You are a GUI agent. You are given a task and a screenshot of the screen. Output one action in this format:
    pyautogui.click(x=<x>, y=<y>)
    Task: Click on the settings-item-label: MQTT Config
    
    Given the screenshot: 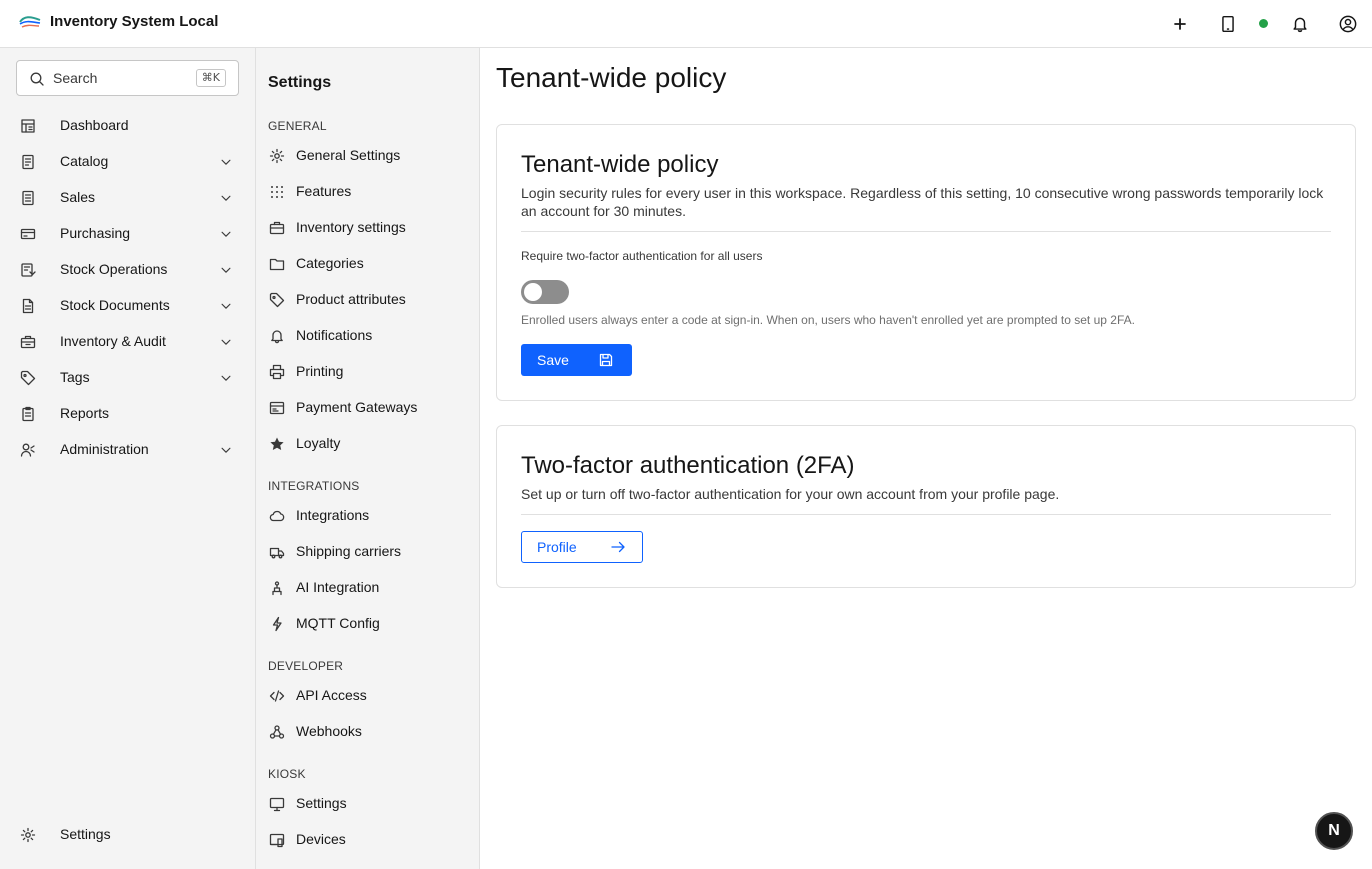 What is the action you would take?
    pyautogui.click(x=338, y=623)
    